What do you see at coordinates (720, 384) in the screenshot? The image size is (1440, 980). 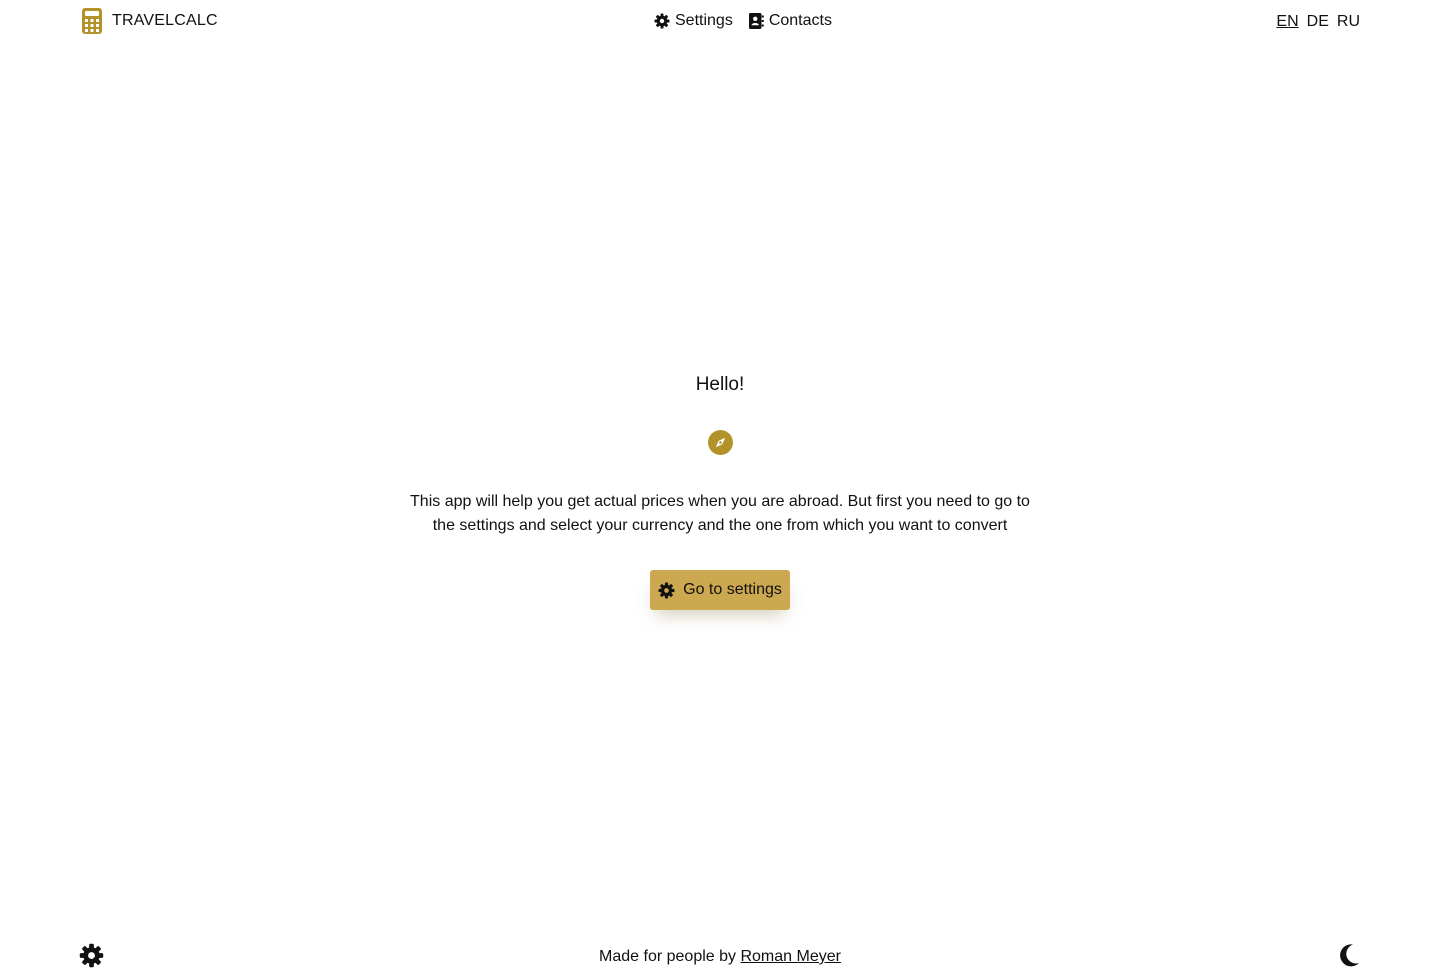 I see `greeting: Hello!` at bounding box center [720, 384].